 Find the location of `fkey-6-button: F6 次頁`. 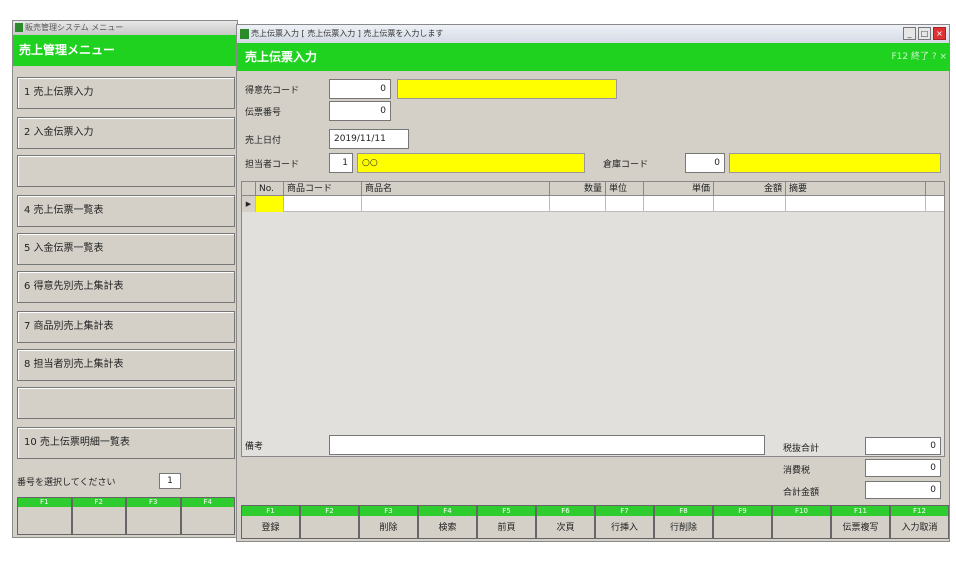

fkey-6-button: F6 次頁 is located at coordinates (565, 522).